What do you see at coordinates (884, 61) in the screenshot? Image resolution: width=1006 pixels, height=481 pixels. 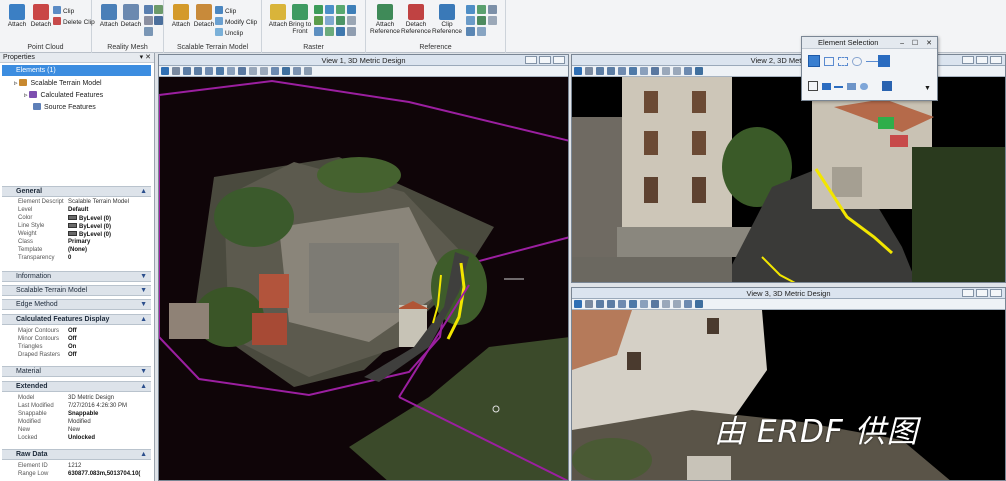 I see `select-all-icon` at bounding box center [884, 61].